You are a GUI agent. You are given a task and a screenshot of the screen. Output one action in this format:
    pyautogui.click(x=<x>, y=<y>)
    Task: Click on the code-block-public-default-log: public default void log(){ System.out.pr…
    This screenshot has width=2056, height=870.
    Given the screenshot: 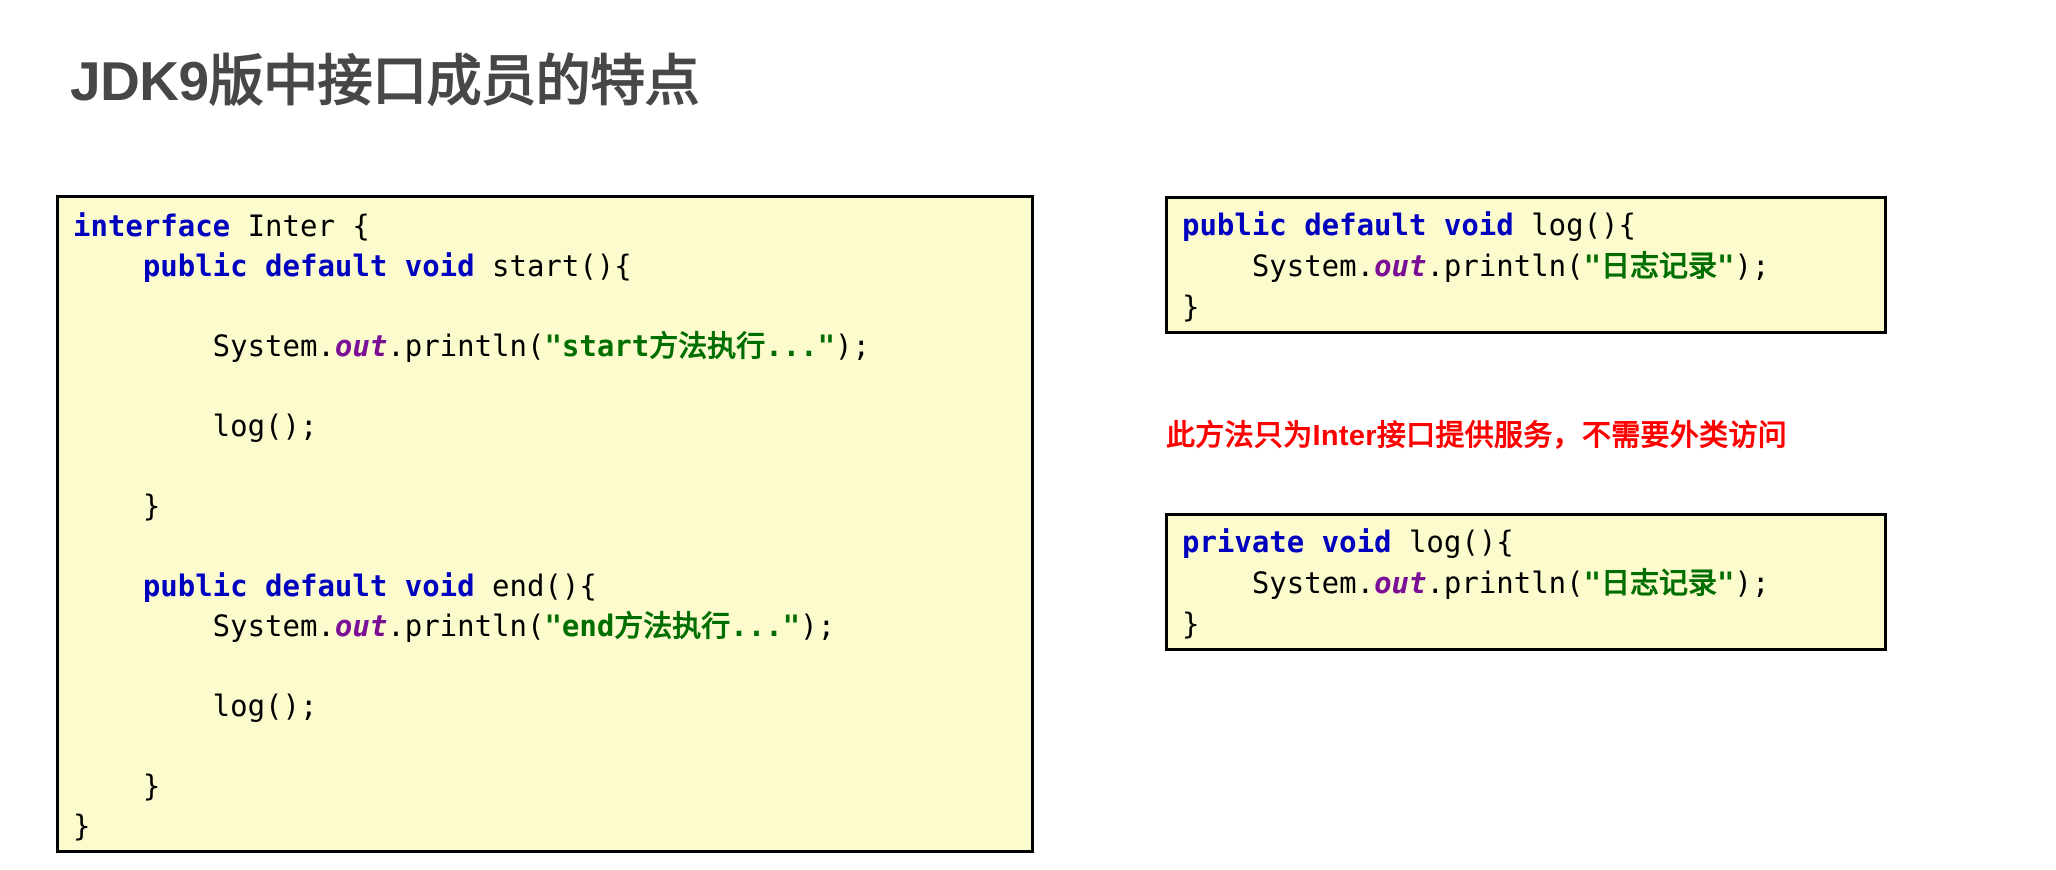 What is the action you would take?
    pyautogui.click(x=1526, y=265)
    